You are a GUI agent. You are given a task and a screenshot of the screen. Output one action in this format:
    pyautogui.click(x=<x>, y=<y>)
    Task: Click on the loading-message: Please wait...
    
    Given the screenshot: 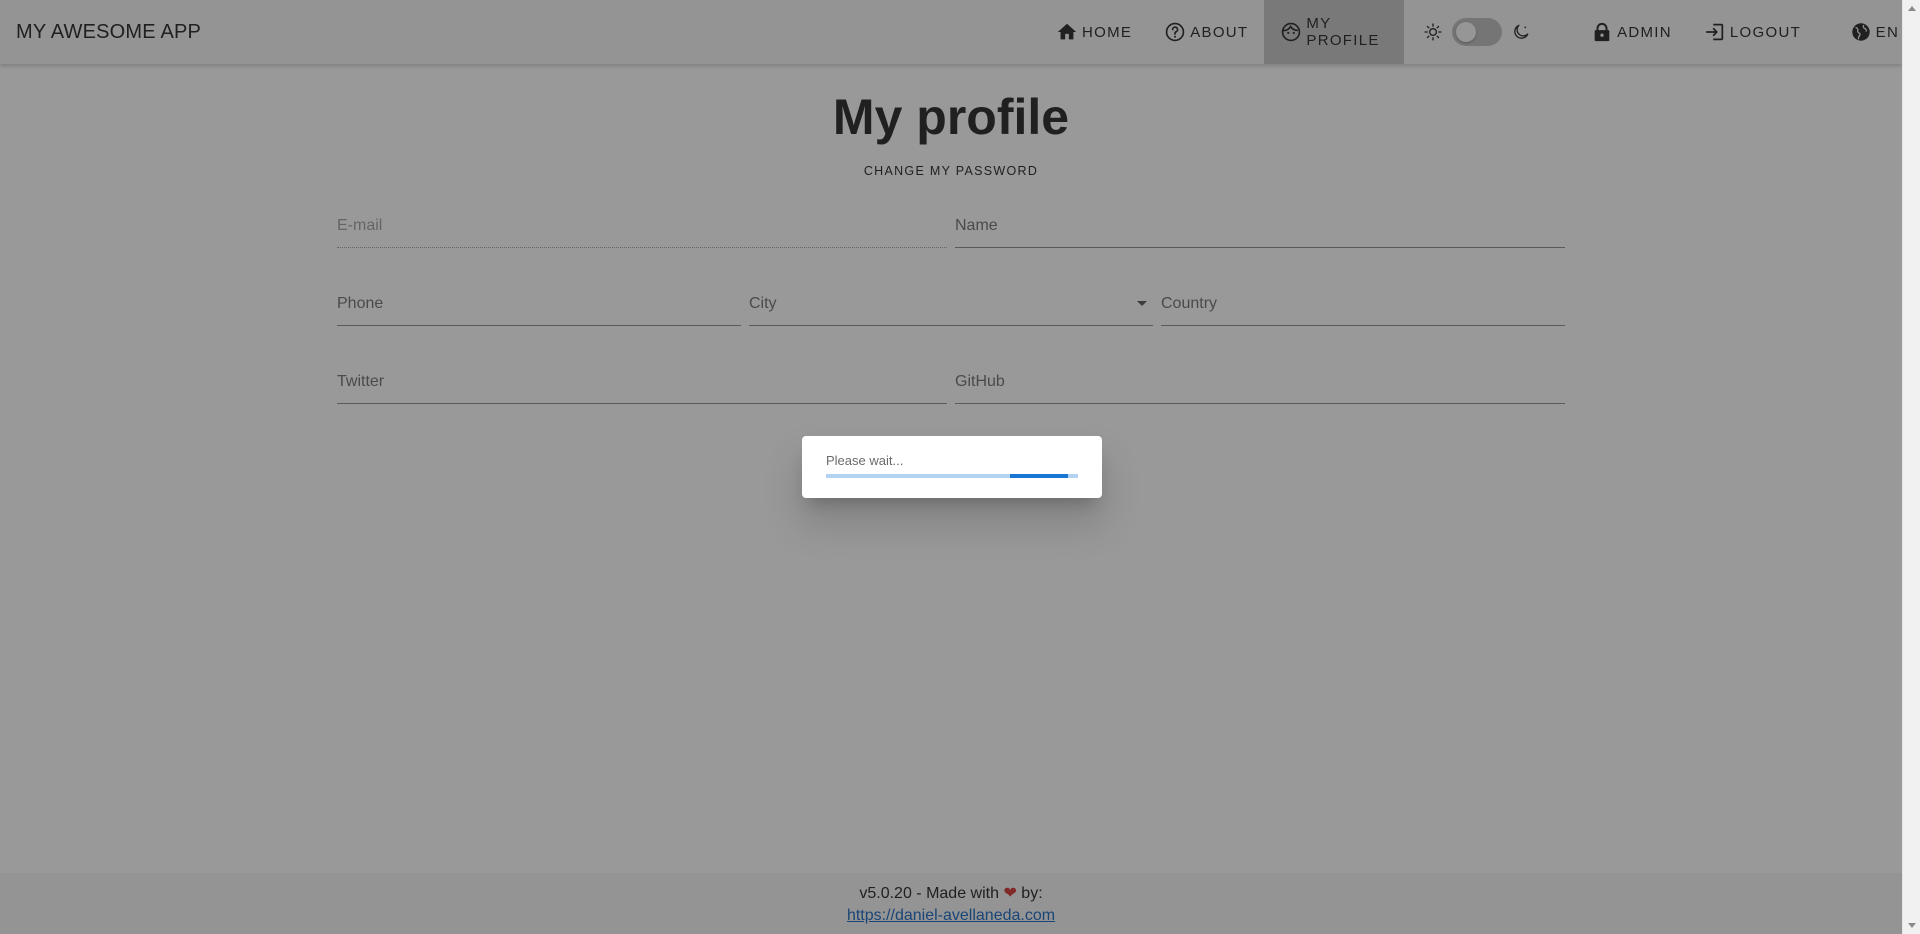 What is the action you would take?
    pyautogui.click(x=865, y=460)
    